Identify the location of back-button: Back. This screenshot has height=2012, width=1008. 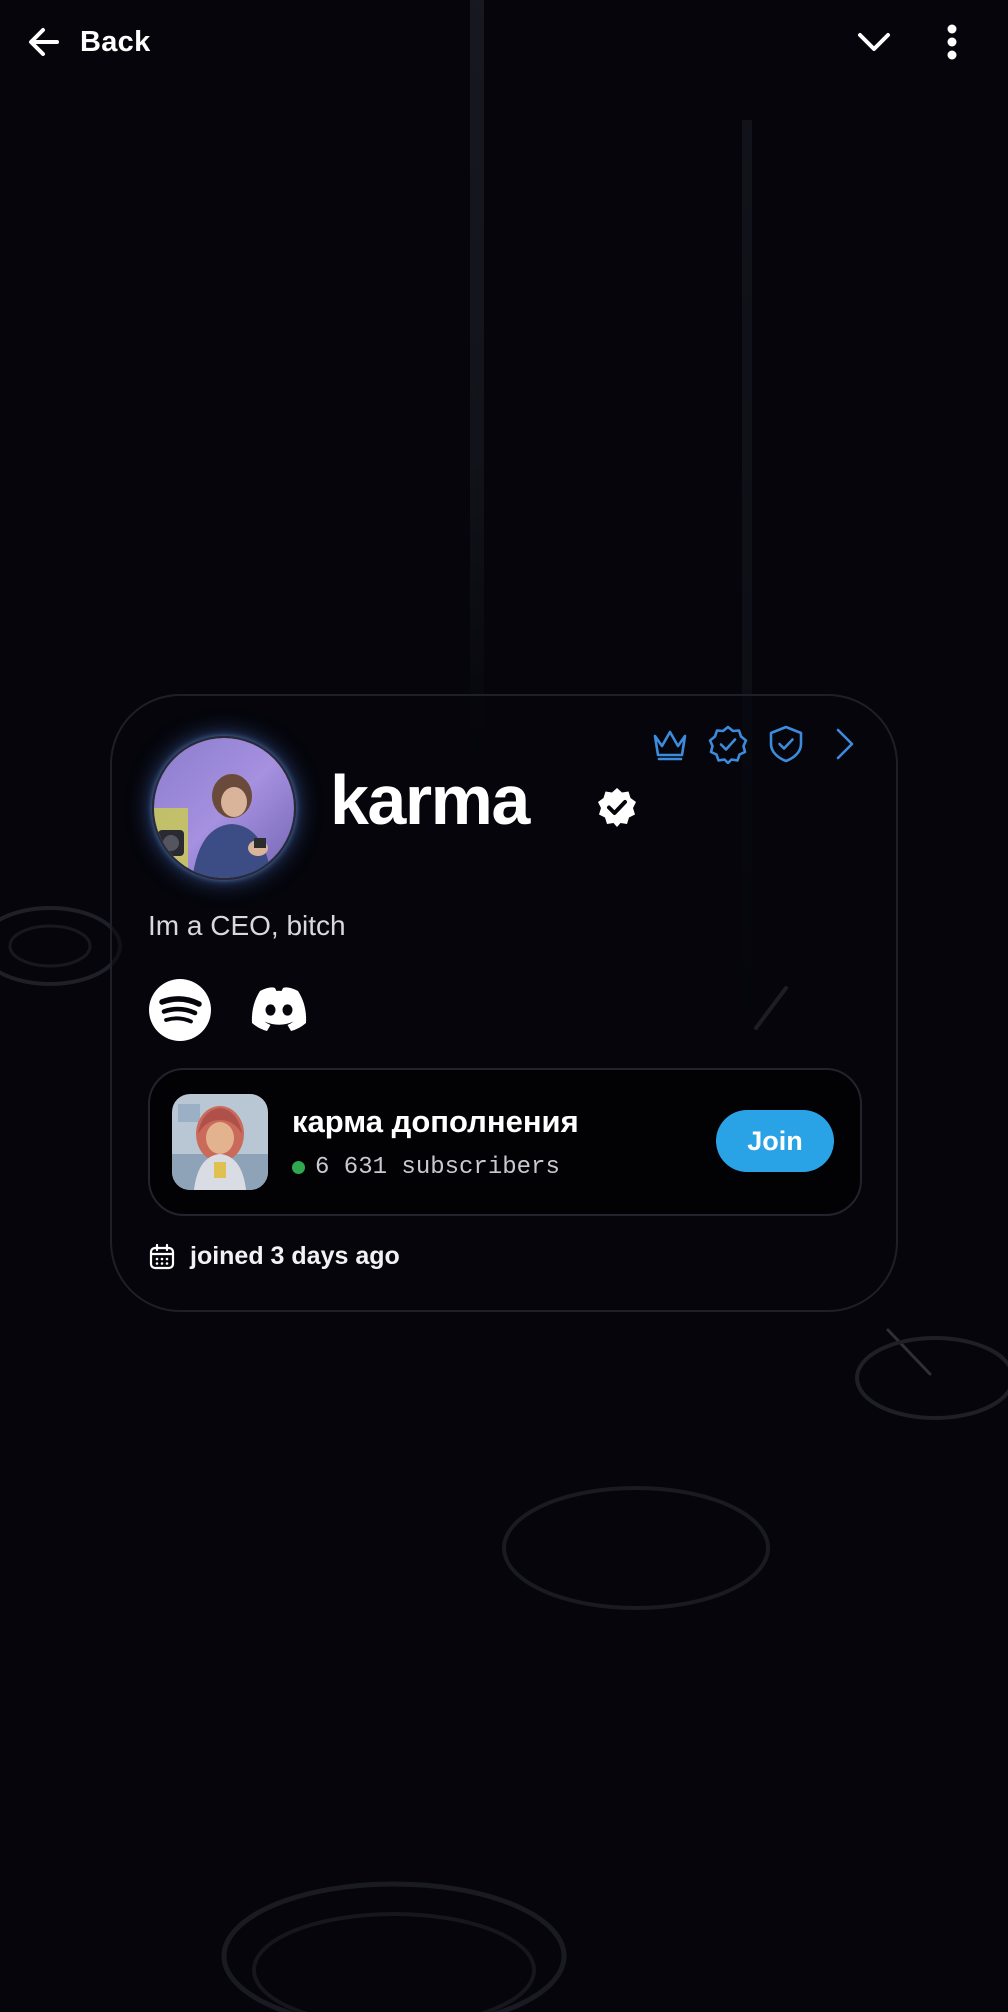
(88, 42).